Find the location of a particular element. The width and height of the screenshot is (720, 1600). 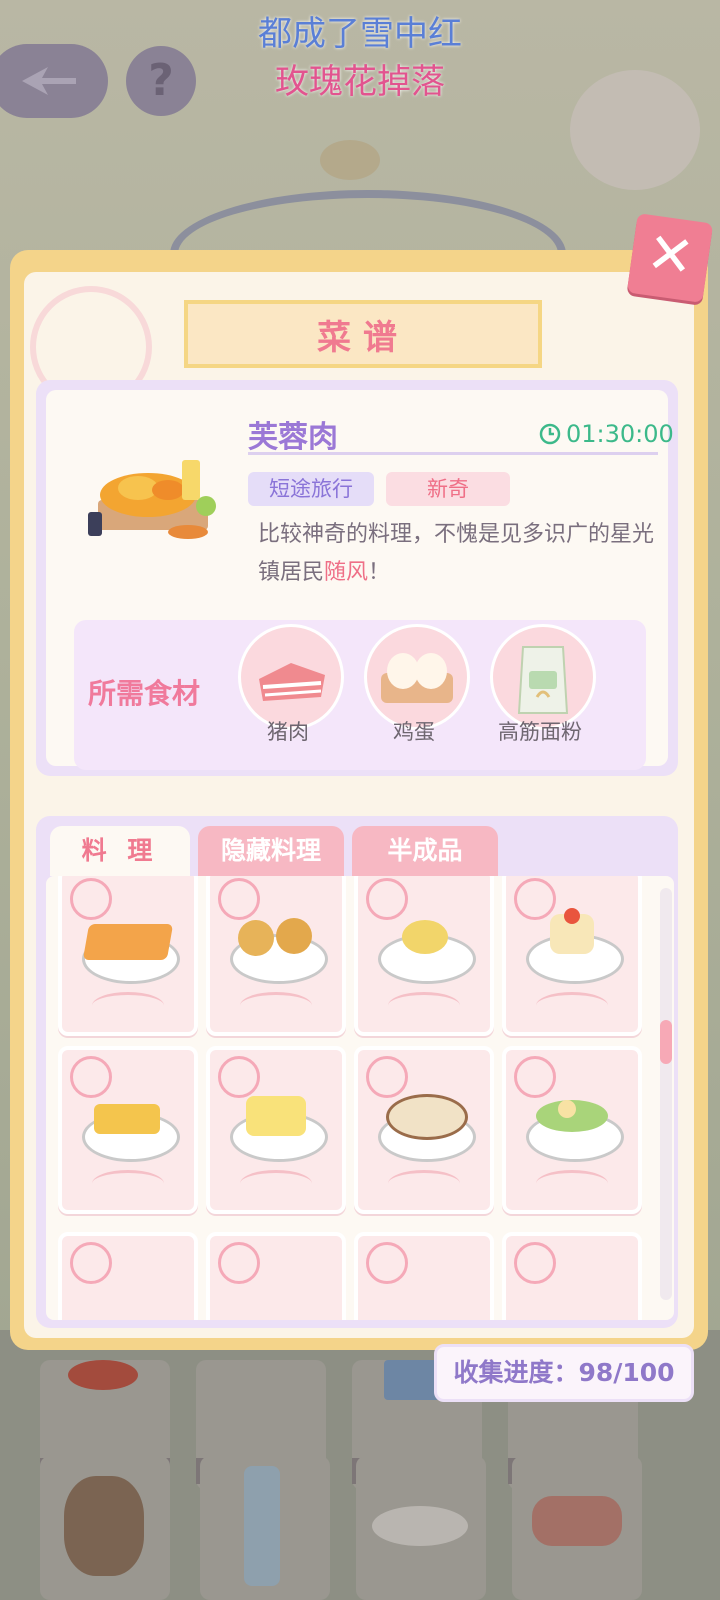

ingredients-label: 所需食材 is located at coordinates (144, 693).